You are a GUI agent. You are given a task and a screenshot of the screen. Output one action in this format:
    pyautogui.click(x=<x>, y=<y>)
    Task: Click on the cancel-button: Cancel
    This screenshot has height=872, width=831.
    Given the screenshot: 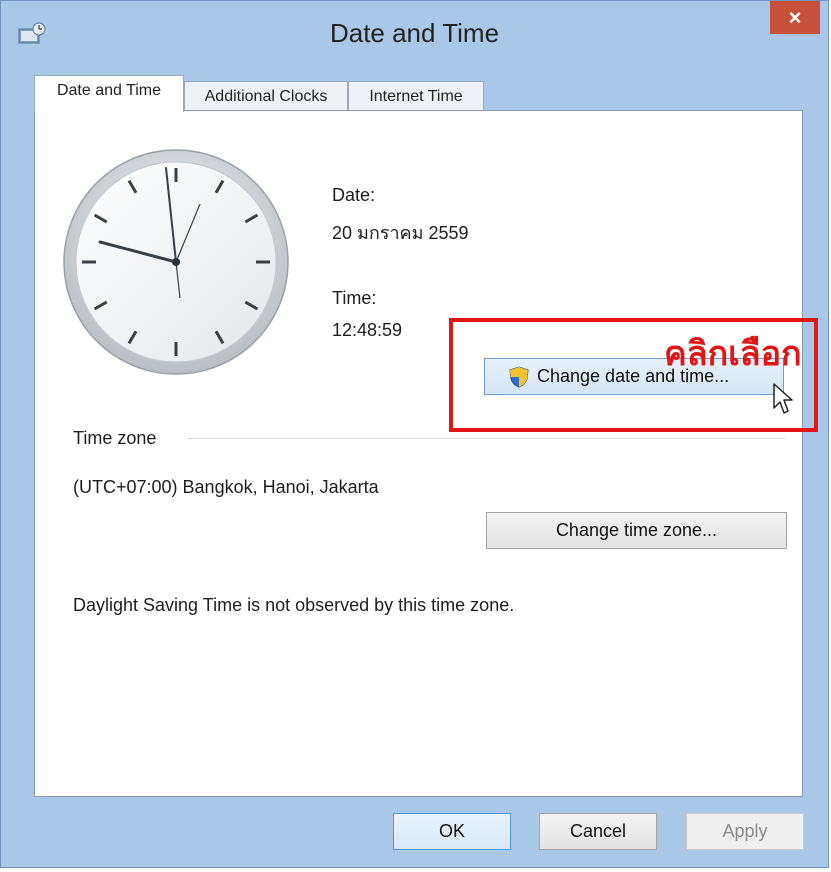 What is the action you would take?
    pyautogui.click(x=598, y=831)
    